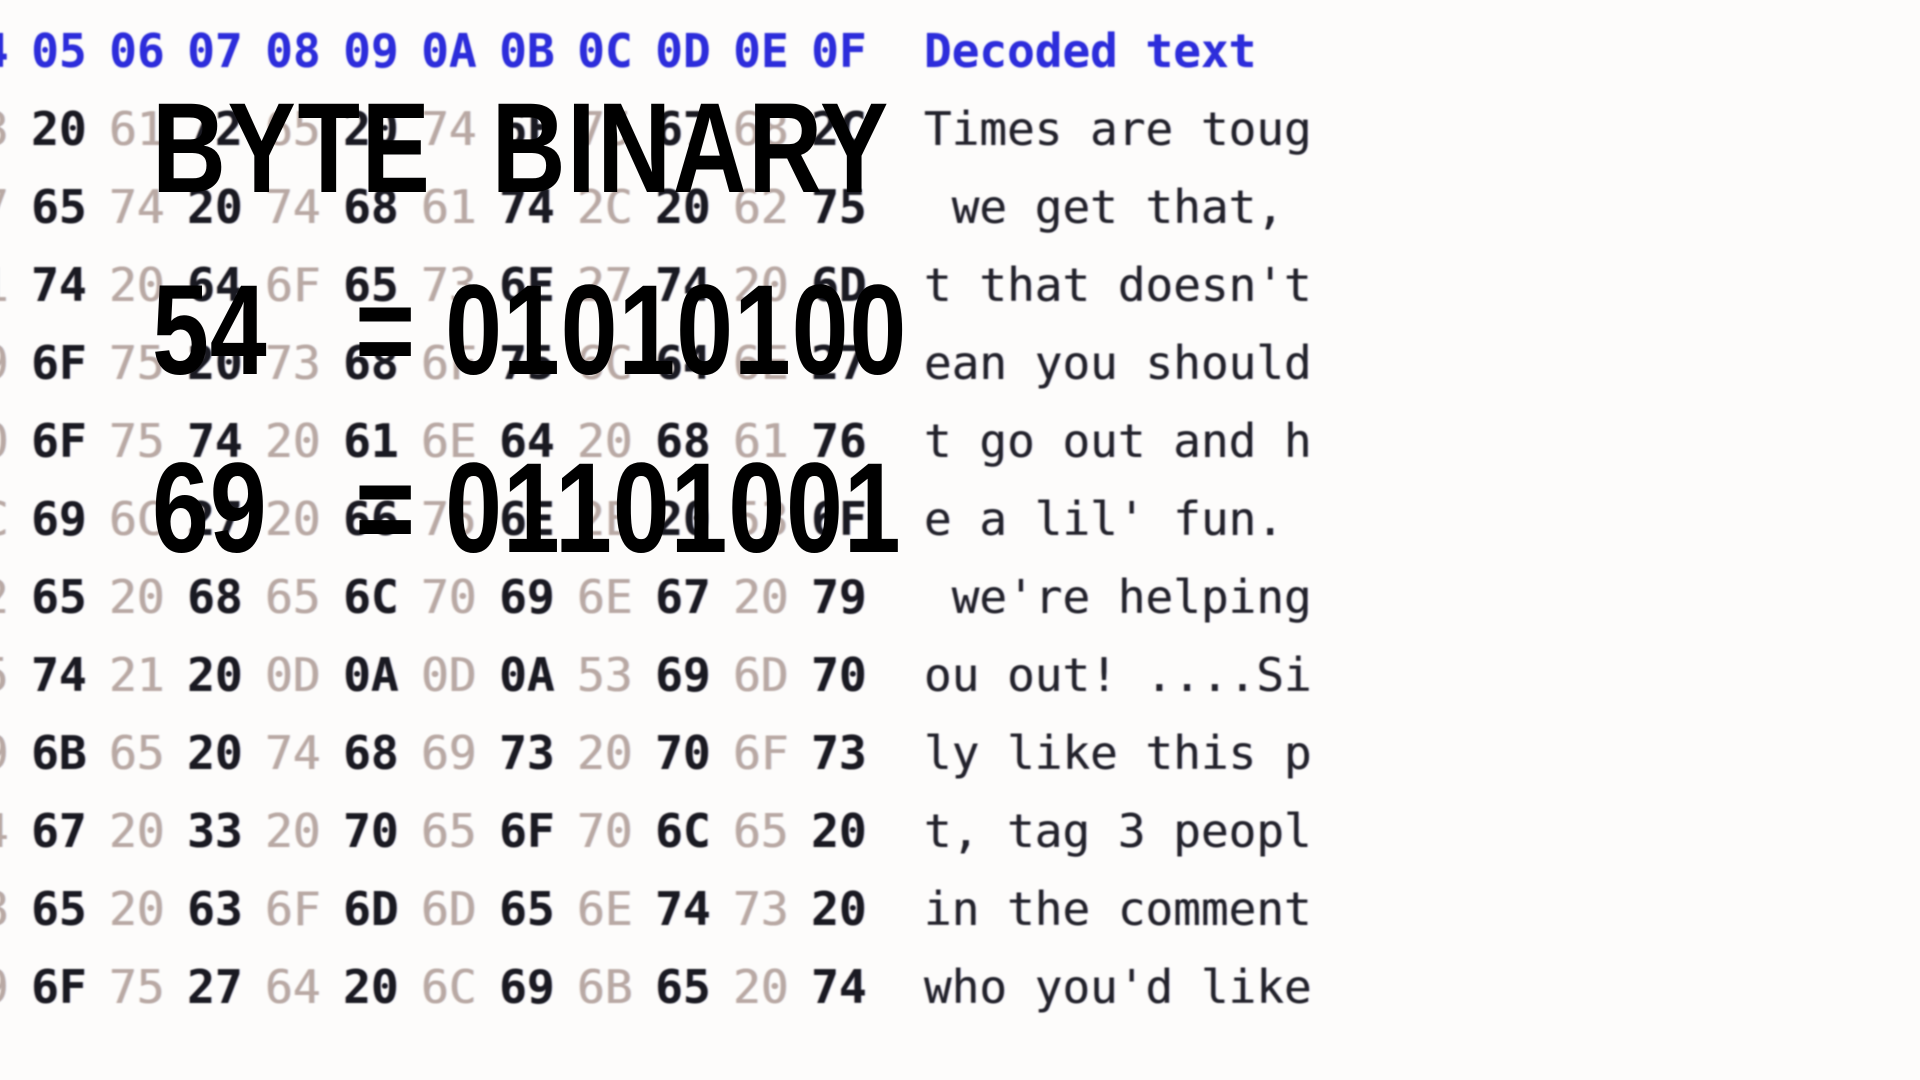 The width and height of the screenshot is (1920, 1080). Describe the element at coordinates (1095, 909) in the screenshot. I see `decoded-text-cell: in the comment` at that location.